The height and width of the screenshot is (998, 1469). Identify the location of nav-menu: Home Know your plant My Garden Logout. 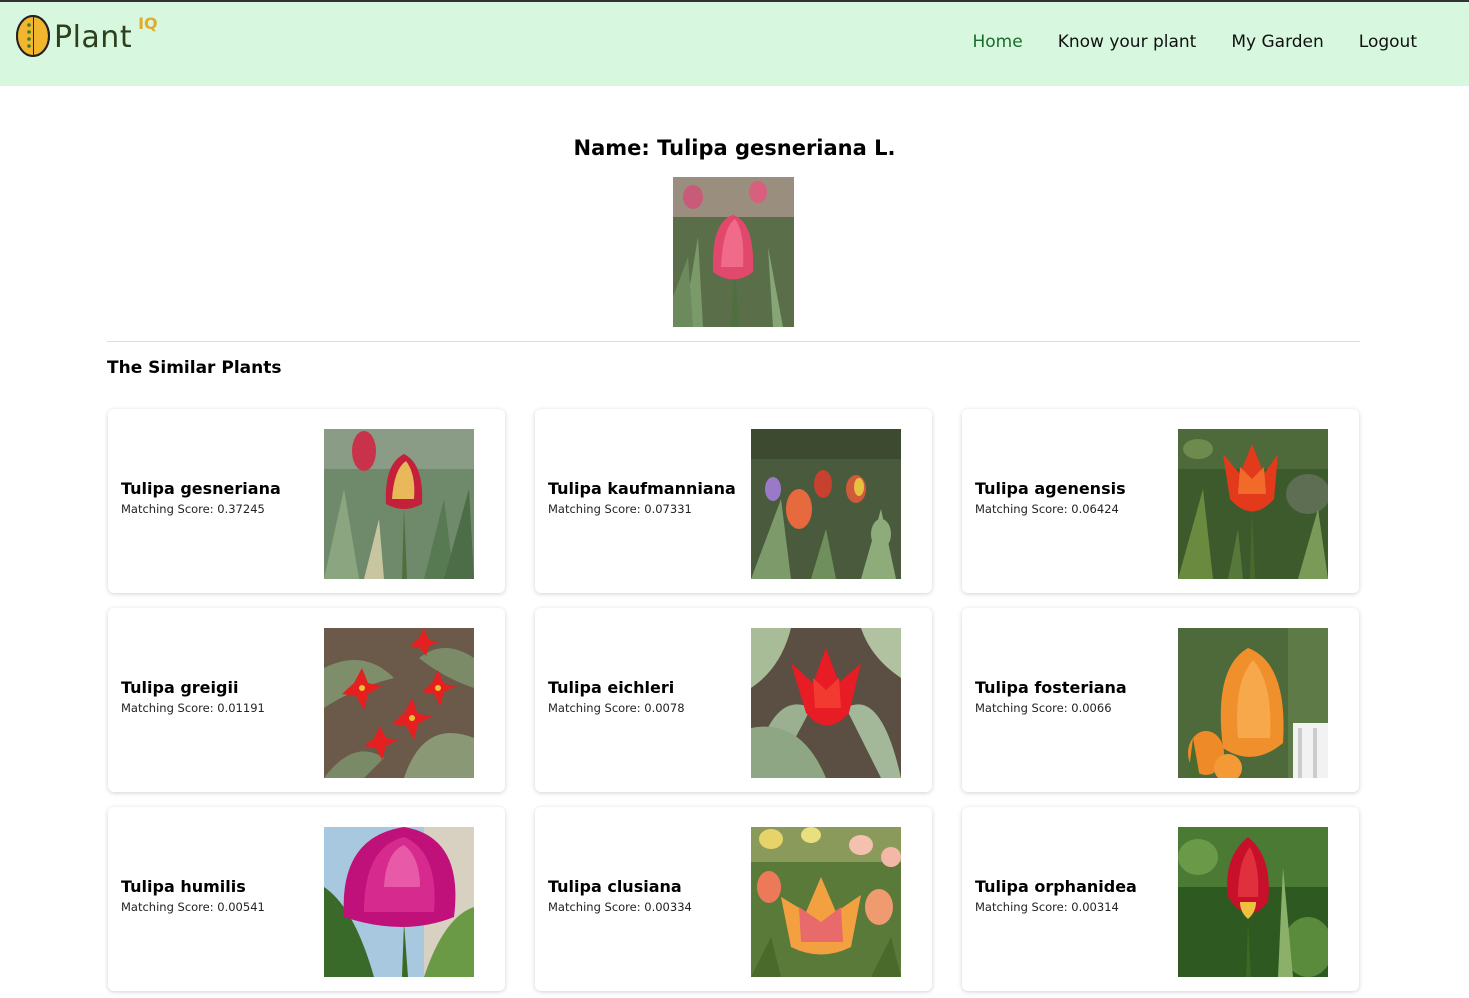
(1178, 42).